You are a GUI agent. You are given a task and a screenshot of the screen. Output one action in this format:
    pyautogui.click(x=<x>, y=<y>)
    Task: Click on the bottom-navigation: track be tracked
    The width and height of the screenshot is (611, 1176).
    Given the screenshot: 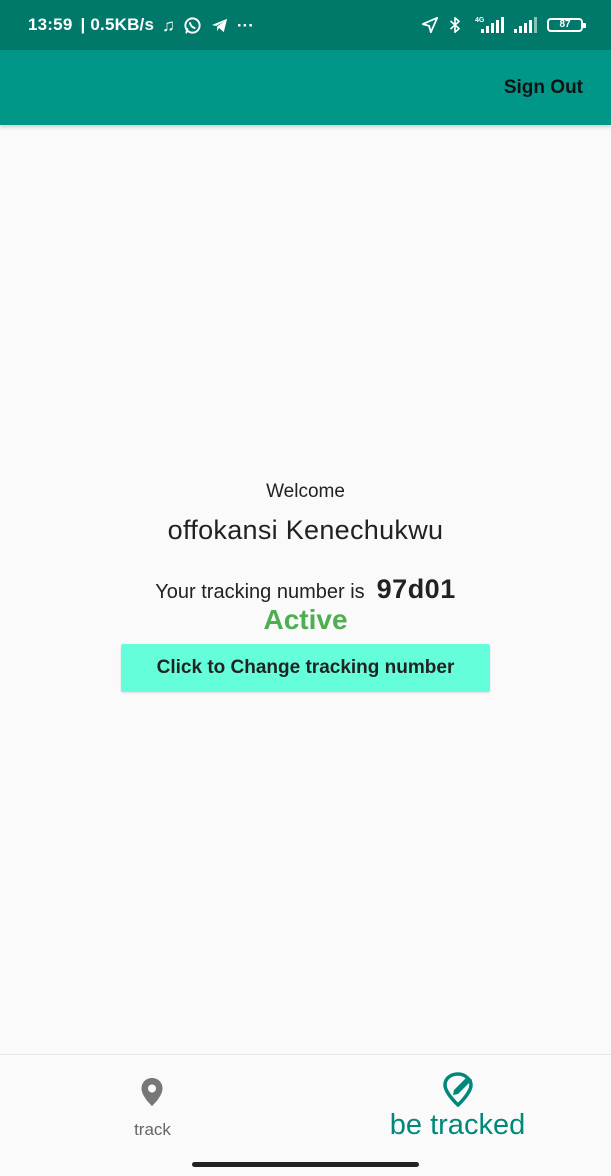 What is the action you would take?
    pyautogui.click(x=305, y=1106)
    